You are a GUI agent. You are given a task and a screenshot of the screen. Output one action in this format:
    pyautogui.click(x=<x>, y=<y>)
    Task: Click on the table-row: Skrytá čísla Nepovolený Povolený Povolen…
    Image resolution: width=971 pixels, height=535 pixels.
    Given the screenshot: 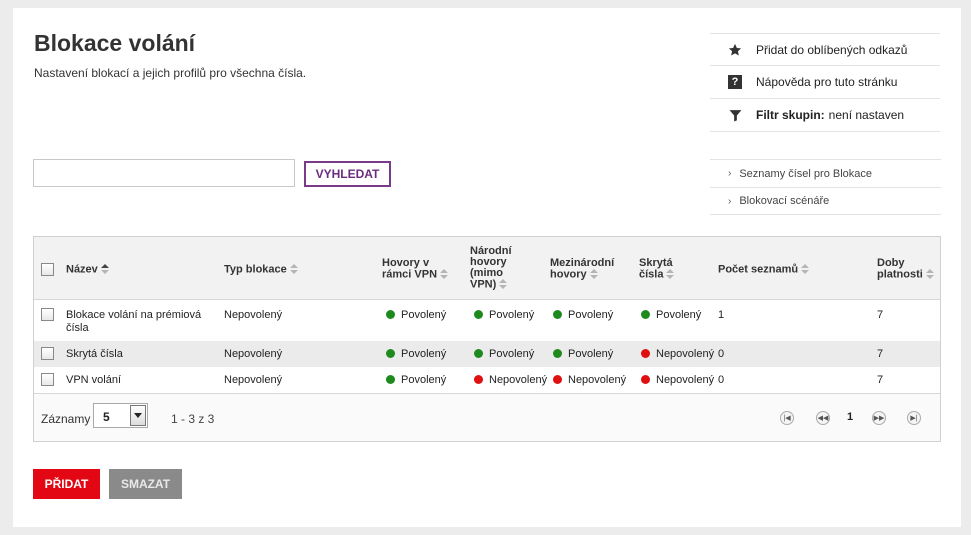 What is the action you would take?
    pyautogui.click(x=487, y=354)
    